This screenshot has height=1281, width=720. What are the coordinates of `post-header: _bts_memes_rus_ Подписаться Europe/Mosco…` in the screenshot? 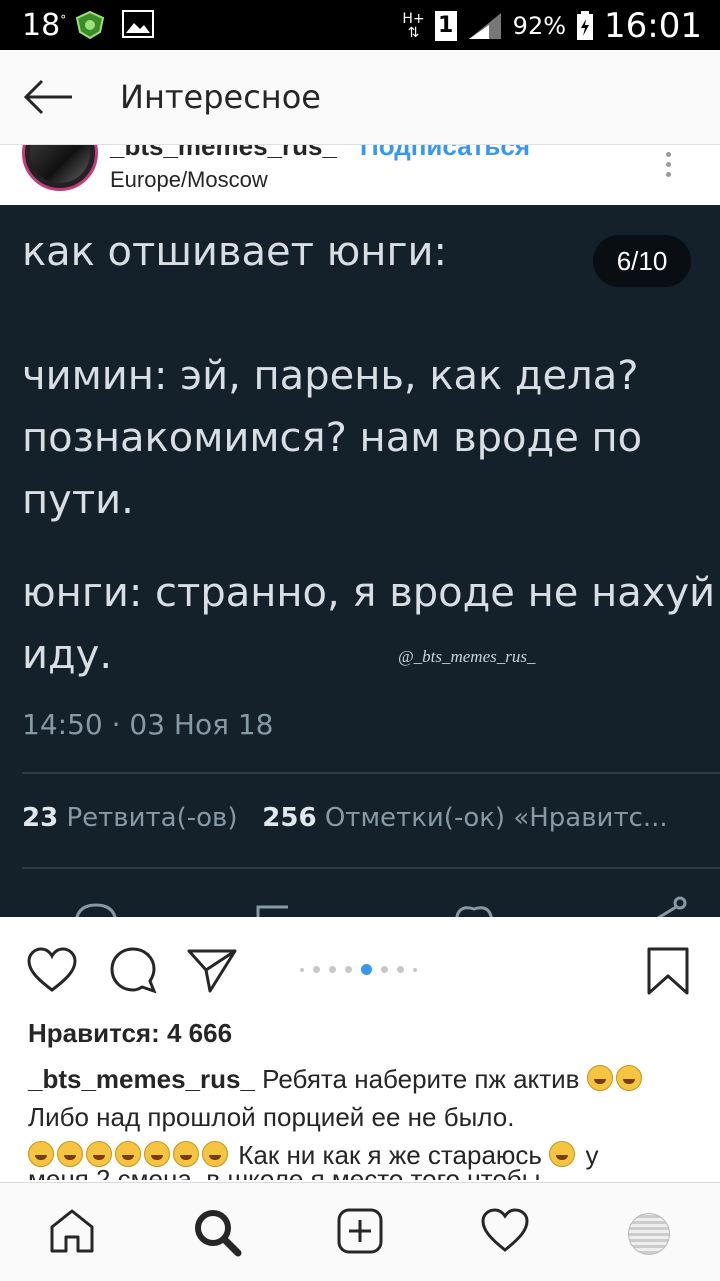 It's located at (360, 175).